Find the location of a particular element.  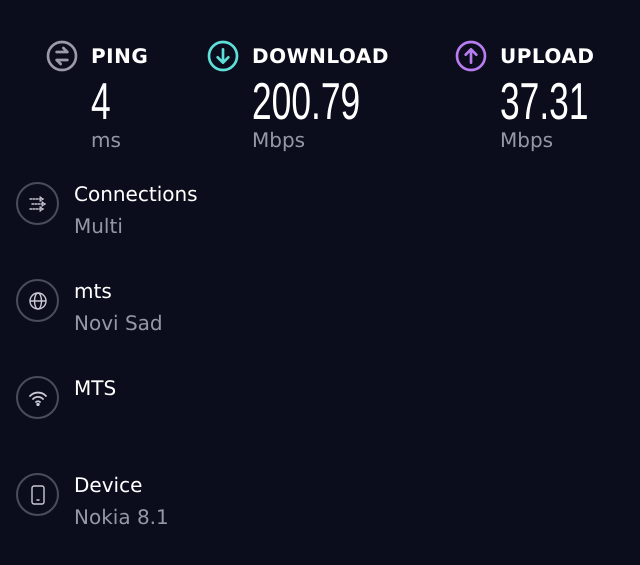

metric-label: UPLOAD is located at coordinates (548, 56).